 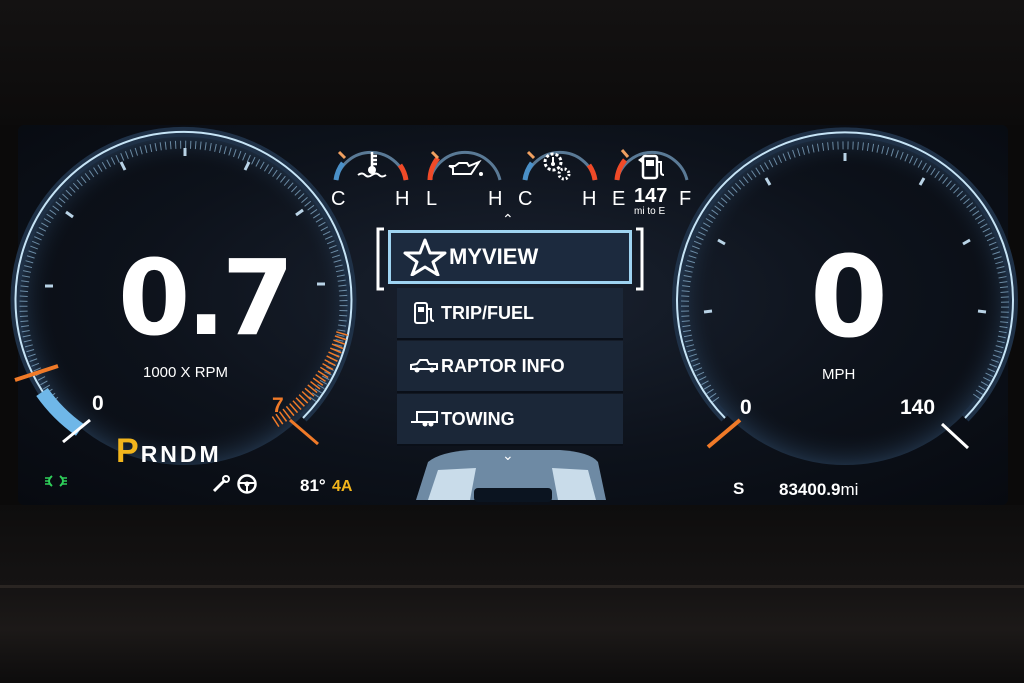 I want to click on trans-gauge-high: H, so click(x=589, y=199).